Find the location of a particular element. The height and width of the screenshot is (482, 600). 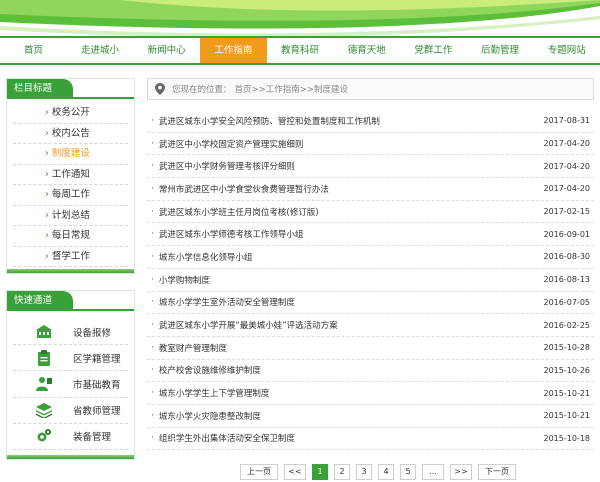

quick-item-label: 区学籍管理 is located at coordinates (97, 359).